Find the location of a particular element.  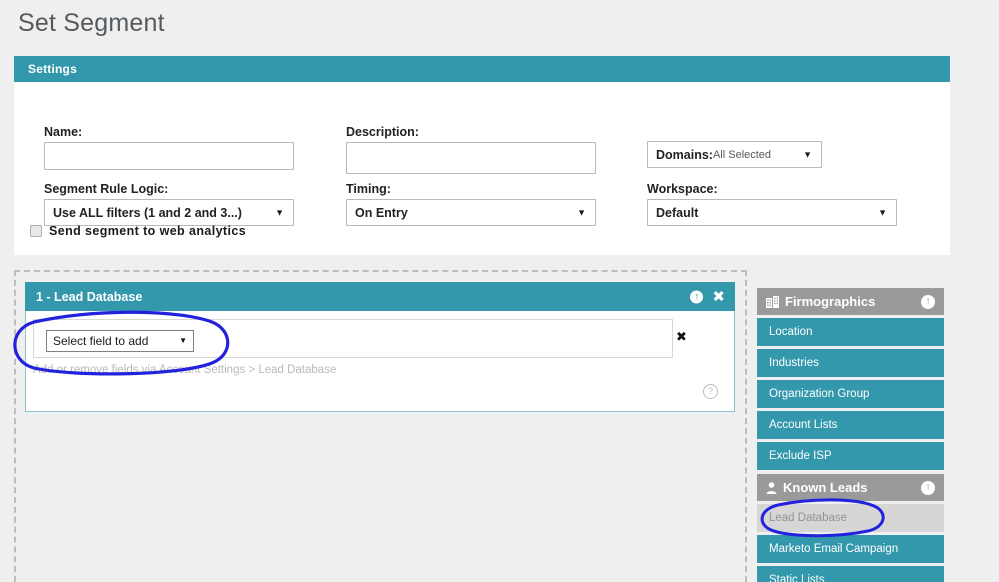

settings-panel-header: Settings is located at coordinates (482, 69).